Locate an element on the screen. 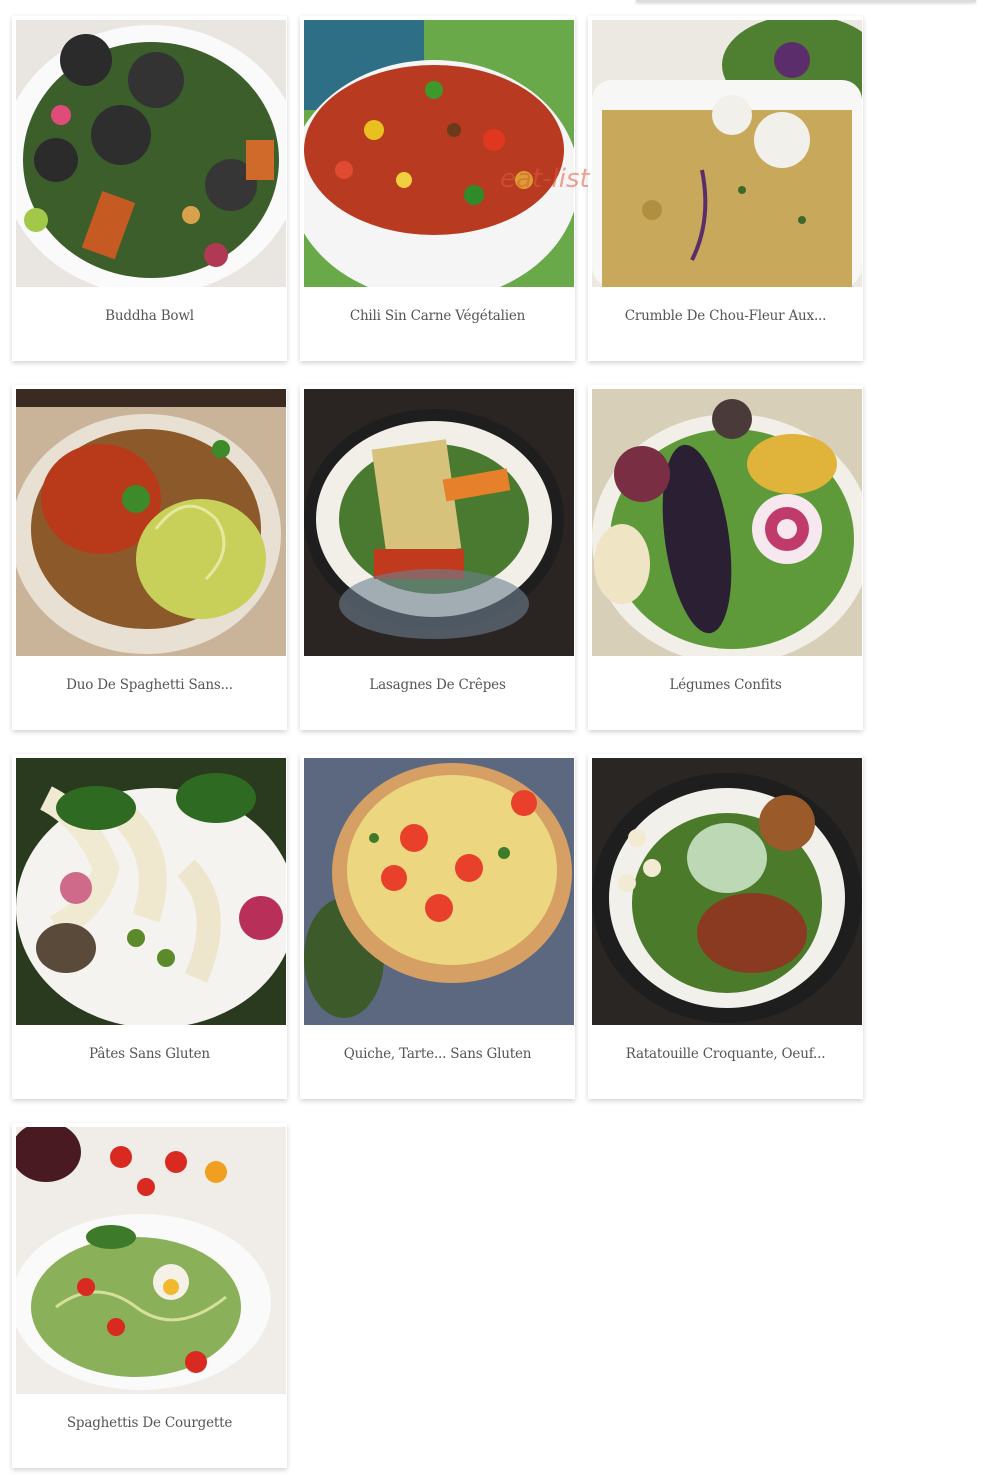 The width and height of the screenshot is (989, 1475). recipe-title: Lasagnes De Crêpes is located at coordinates (437, 685).